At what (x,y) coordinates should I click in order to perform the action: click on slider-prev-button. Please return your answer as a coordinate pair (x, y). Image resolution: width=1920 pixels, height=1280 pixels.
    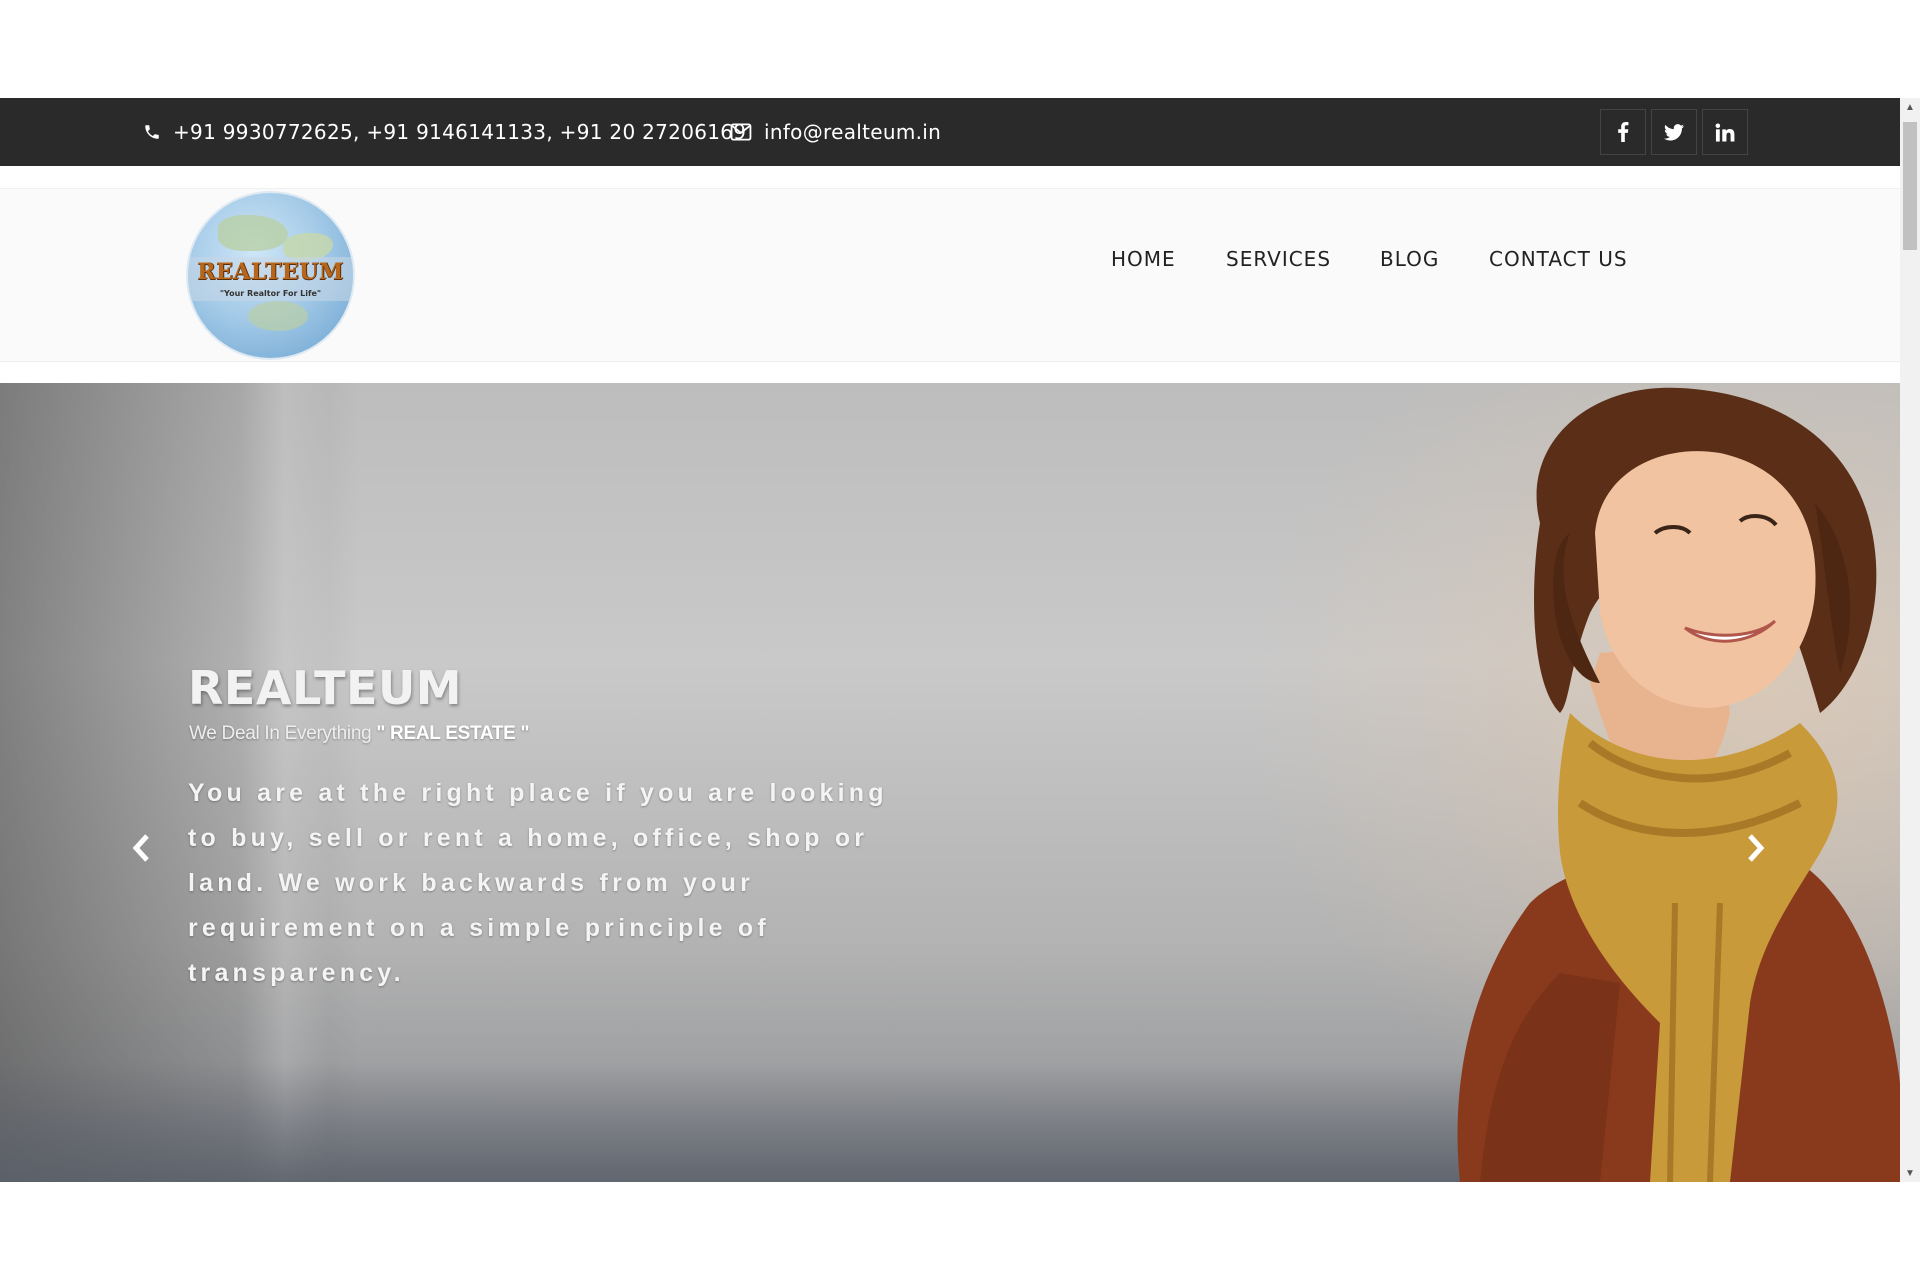
    Looking at the image, I should click on (141, 848).